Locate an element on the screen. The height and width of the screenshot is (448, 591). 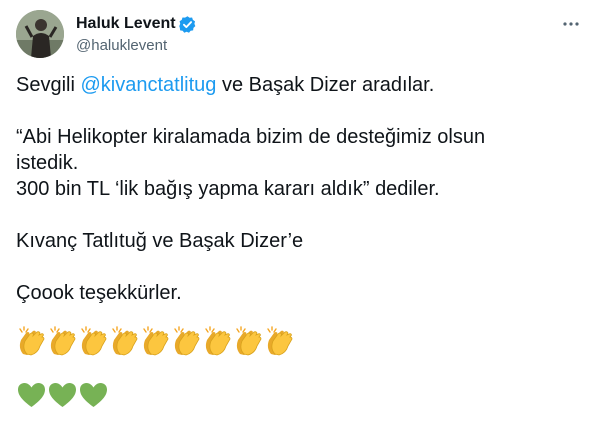
tweet-header: Haluk Levent @haluklevent is located at coordinates (297, 35).